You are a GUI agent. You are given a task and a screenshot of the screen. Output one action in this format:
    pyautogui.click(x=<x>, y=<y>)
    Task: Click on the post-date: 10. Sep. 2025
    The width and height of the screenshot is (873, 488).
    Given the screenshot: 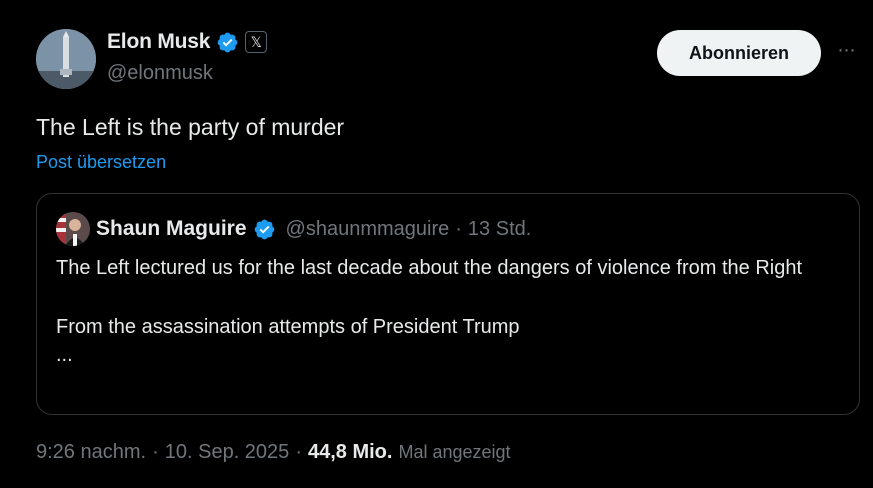 What is the action you would take?
    pyautogui.click(x=227, y=452)
    